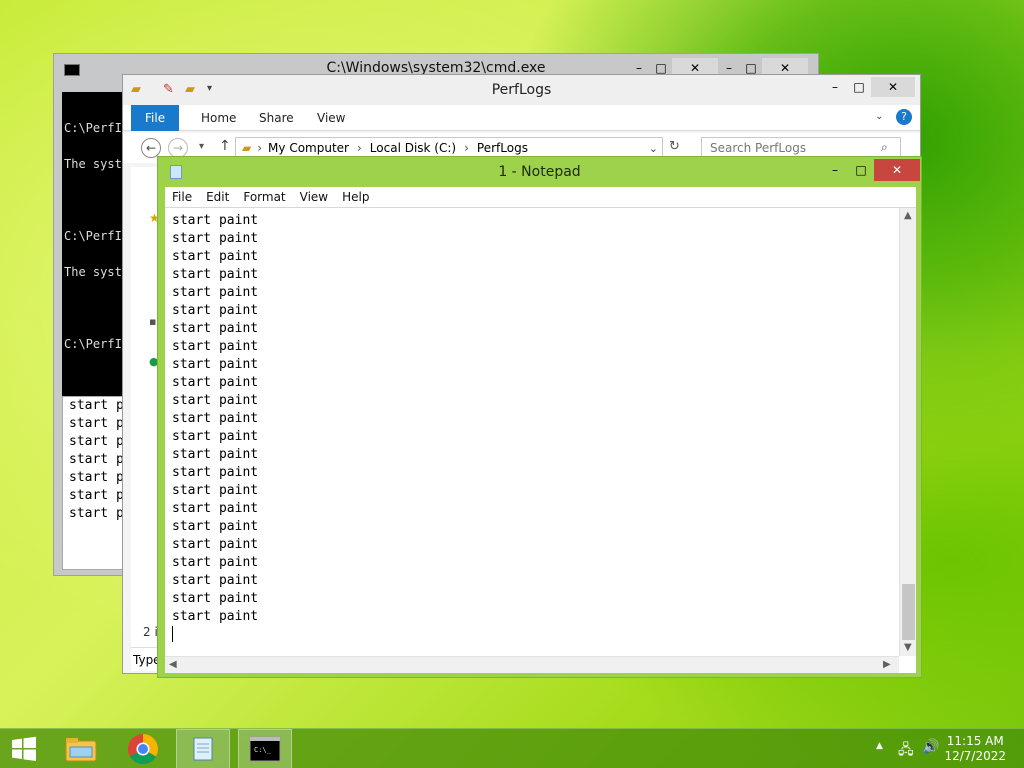  Describe the element at coordinates (178, 148) in the screenshot. I see `forward-icon: →` at that location.